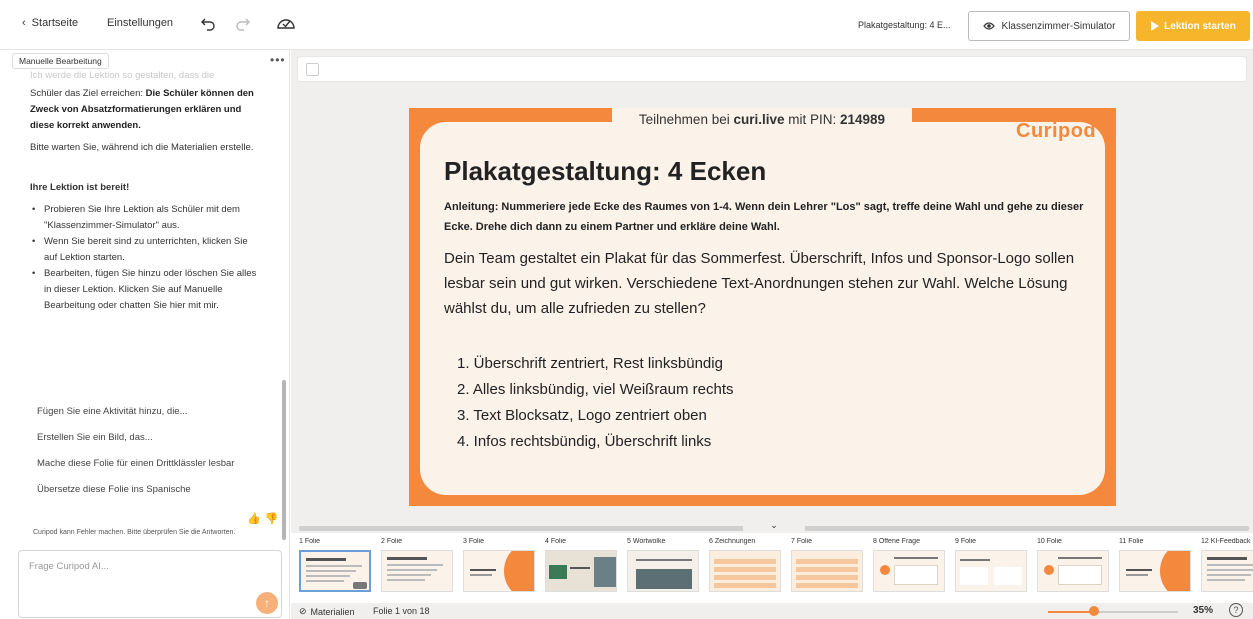  What do you see at coordinates (303, 611) in the screenshot?
I see `paperclip-icon: ⊘` at bounding box center [303, 611].